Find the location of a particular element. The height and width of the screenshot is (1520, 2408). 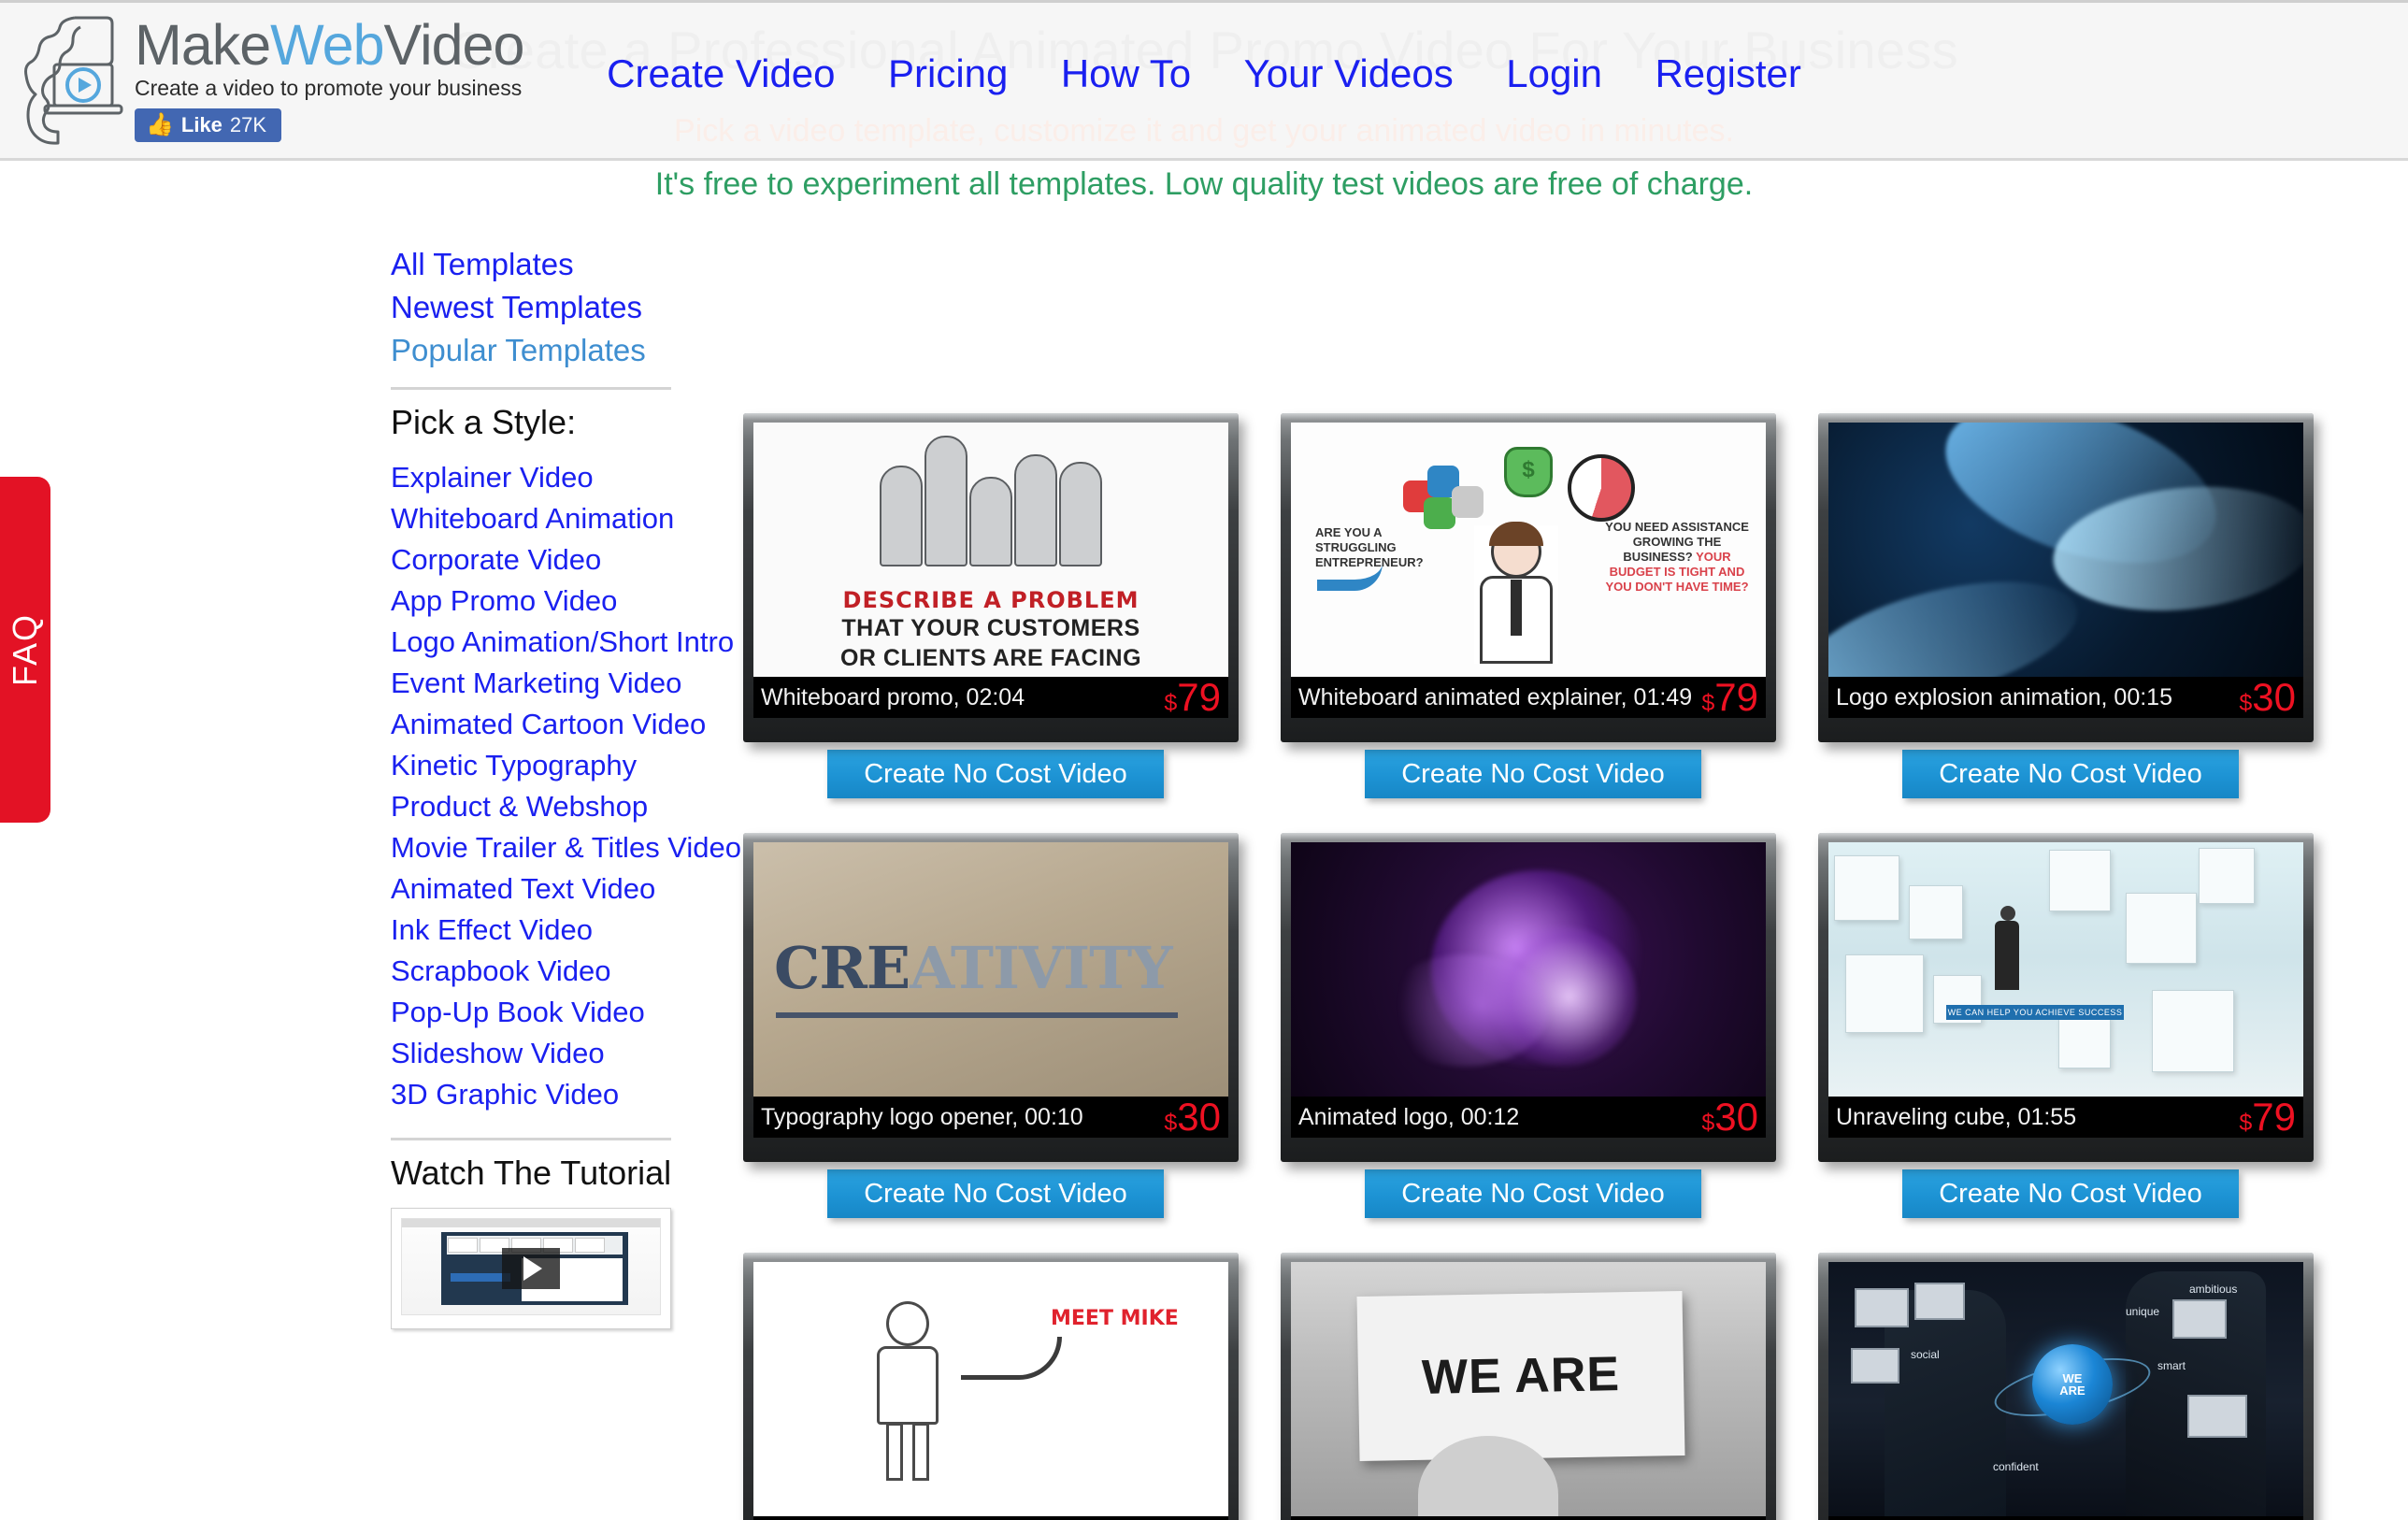

template-info-bar: Typography logo opener, 00:10 $30 is located at coordinates (990, 1117).